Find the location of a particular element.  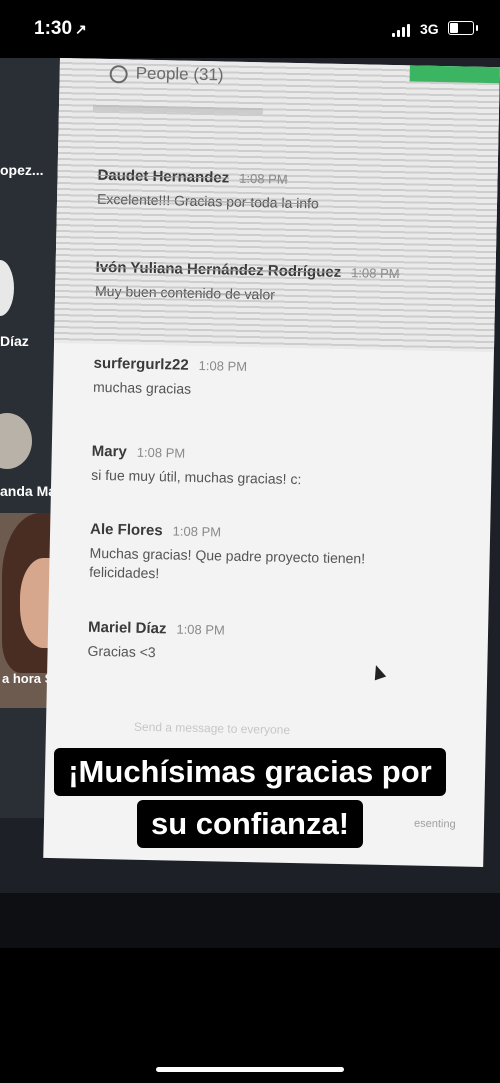

chat-input: Send a message to everyone is located at coordinates (212, 728).